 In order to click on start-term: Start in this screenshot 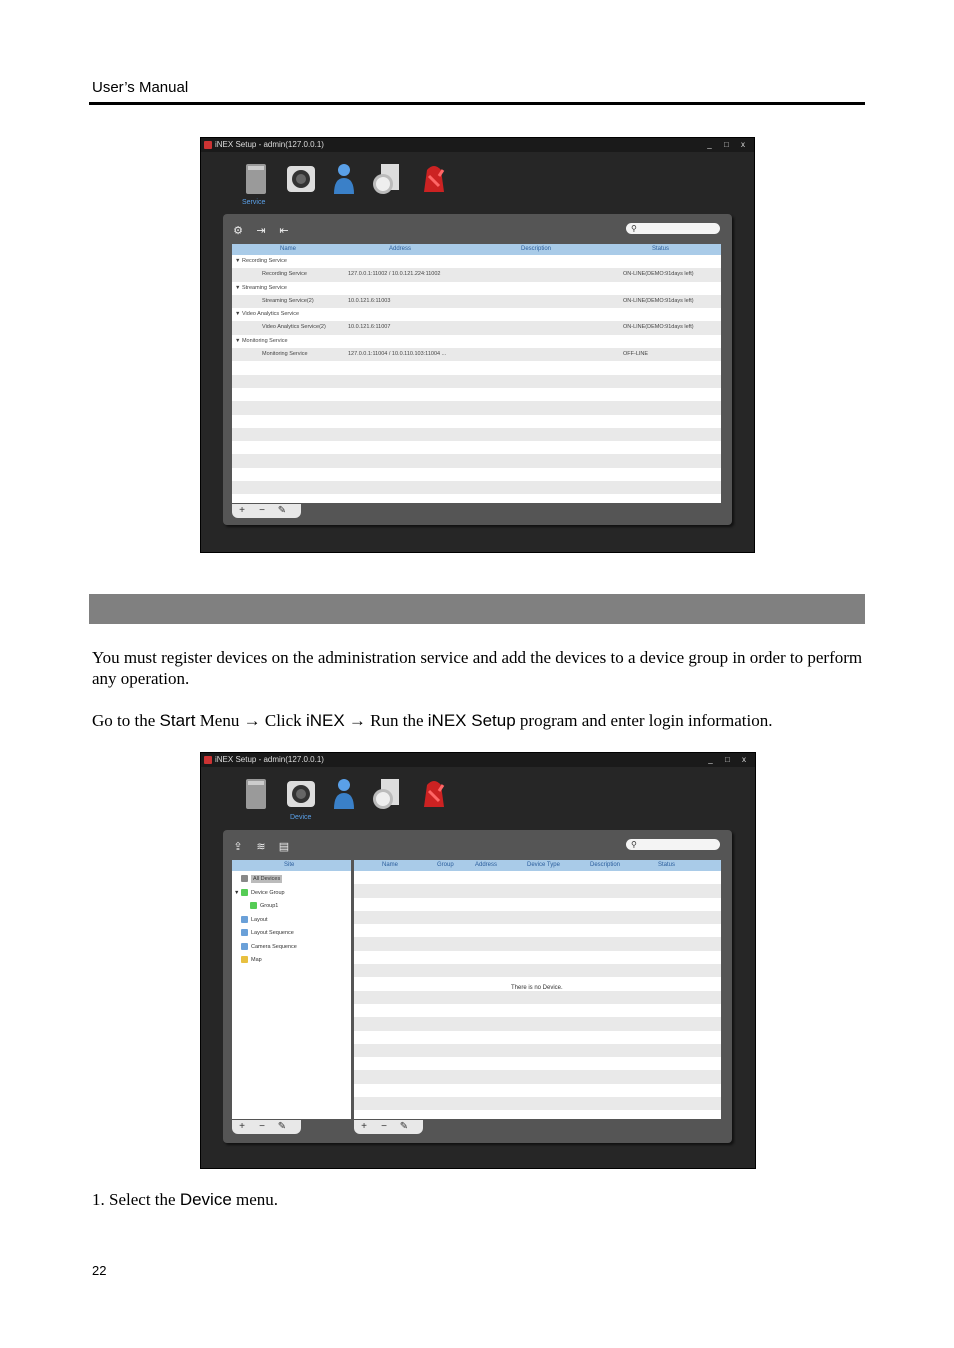, I will do `click(177, 720)`.